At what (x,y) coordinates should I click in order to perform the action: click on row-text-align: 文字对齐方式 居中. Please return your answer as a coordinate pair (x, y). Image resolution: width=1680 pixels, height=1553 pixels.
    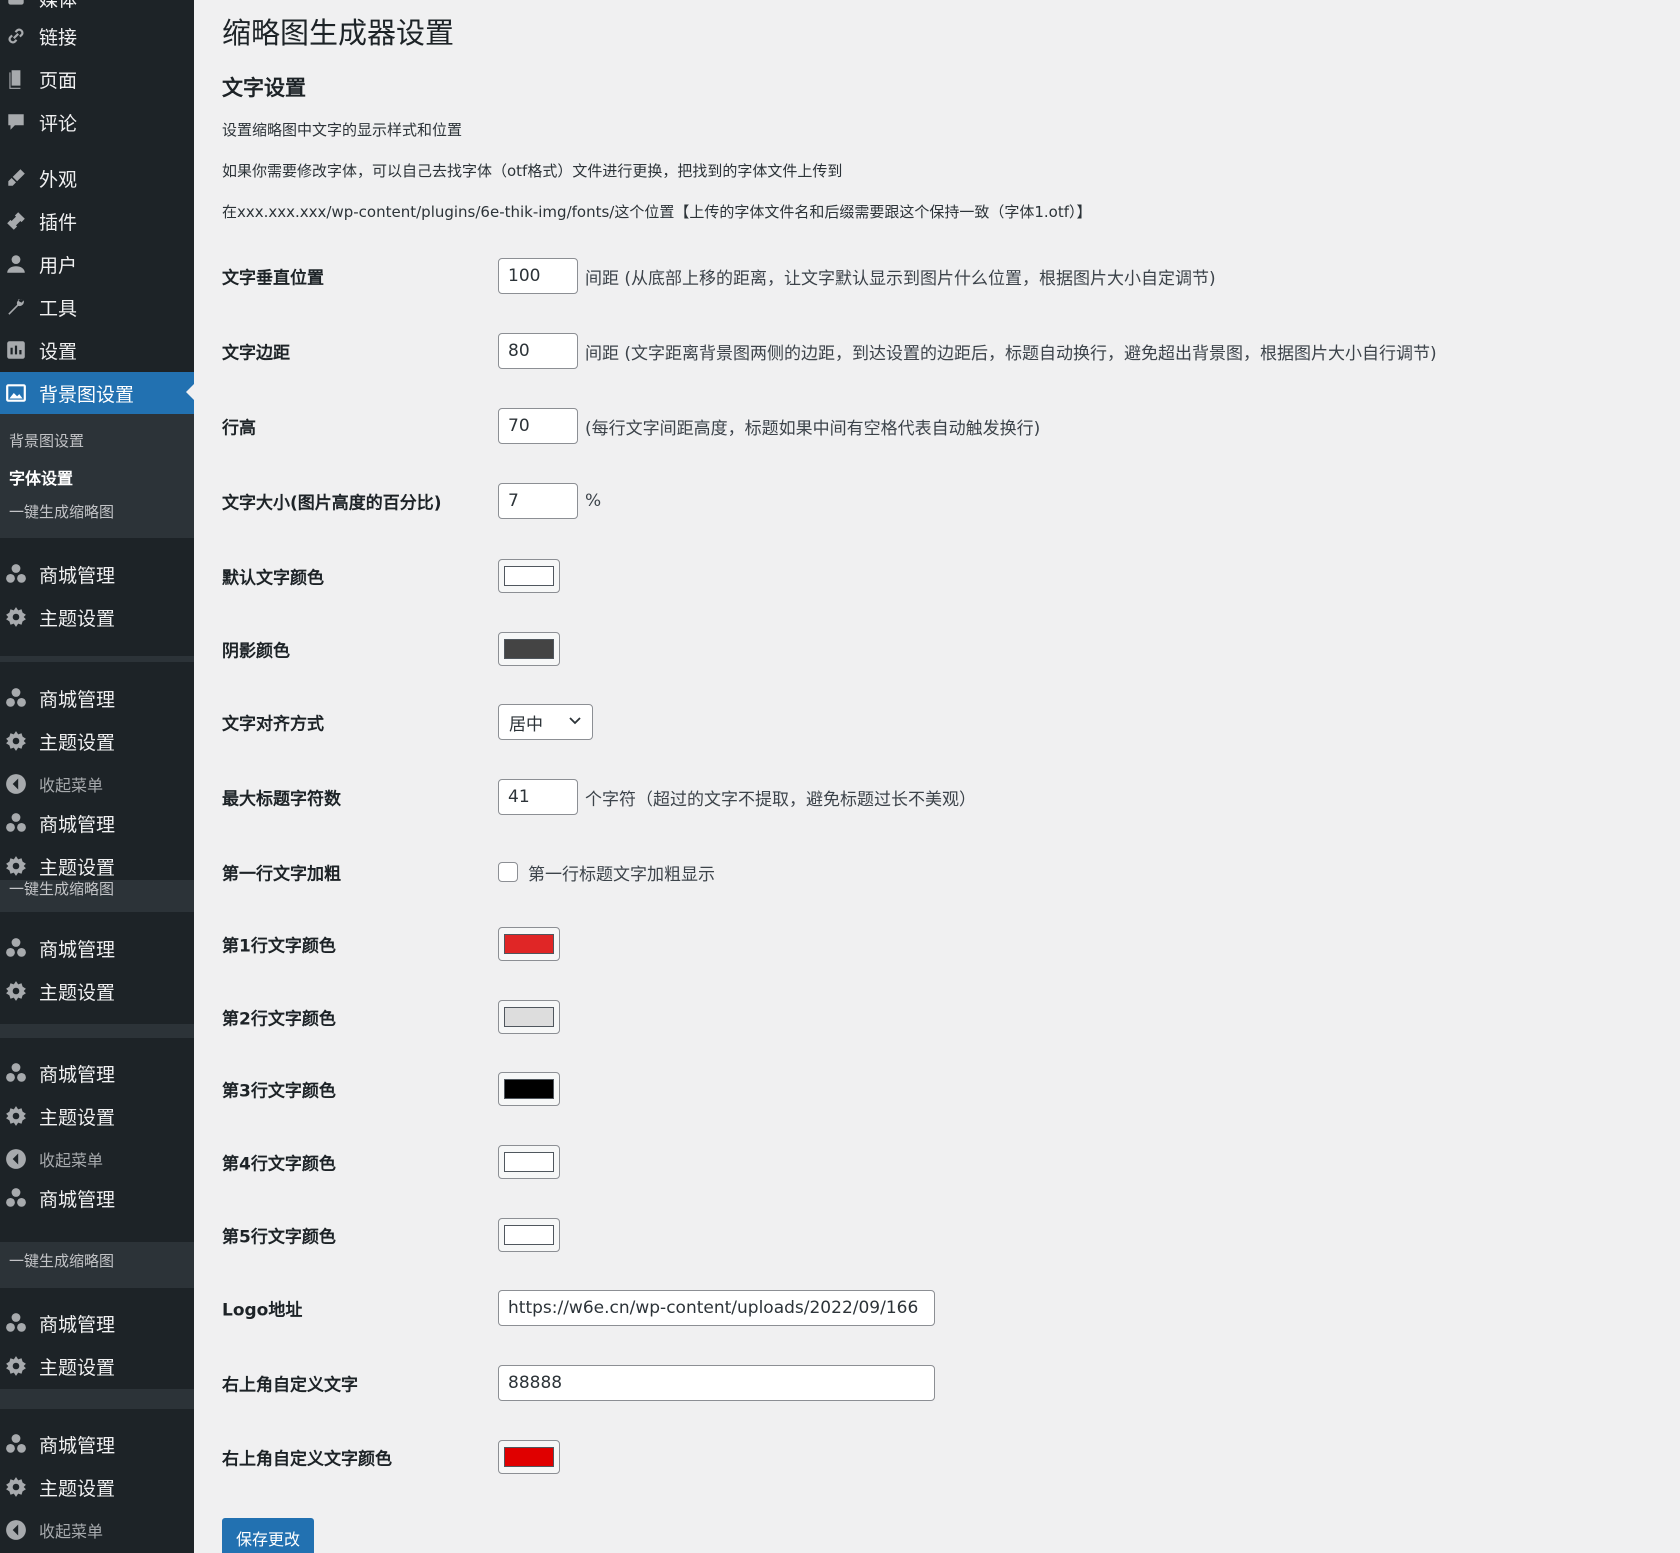
    Looking at the image, I should click on (942, 722).